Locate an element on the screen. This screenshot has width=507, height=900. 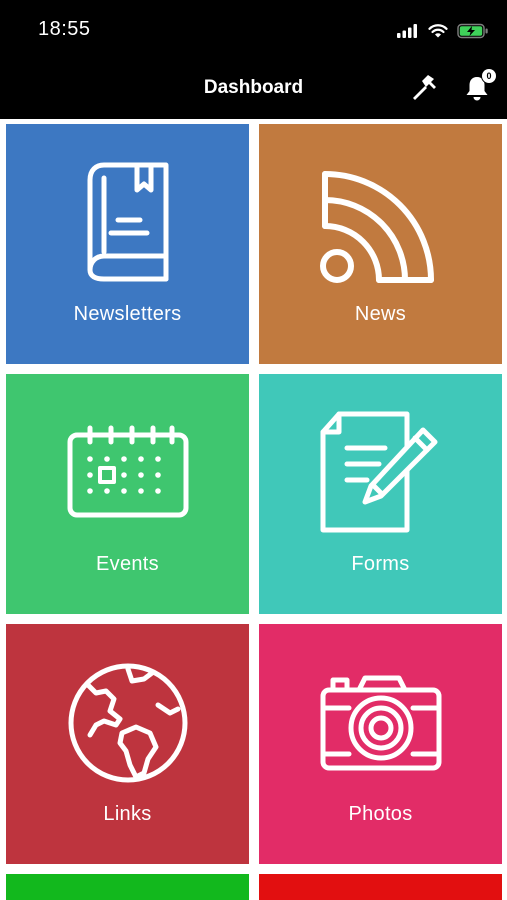
tile-partial-left is located at coordinates (127, 887).